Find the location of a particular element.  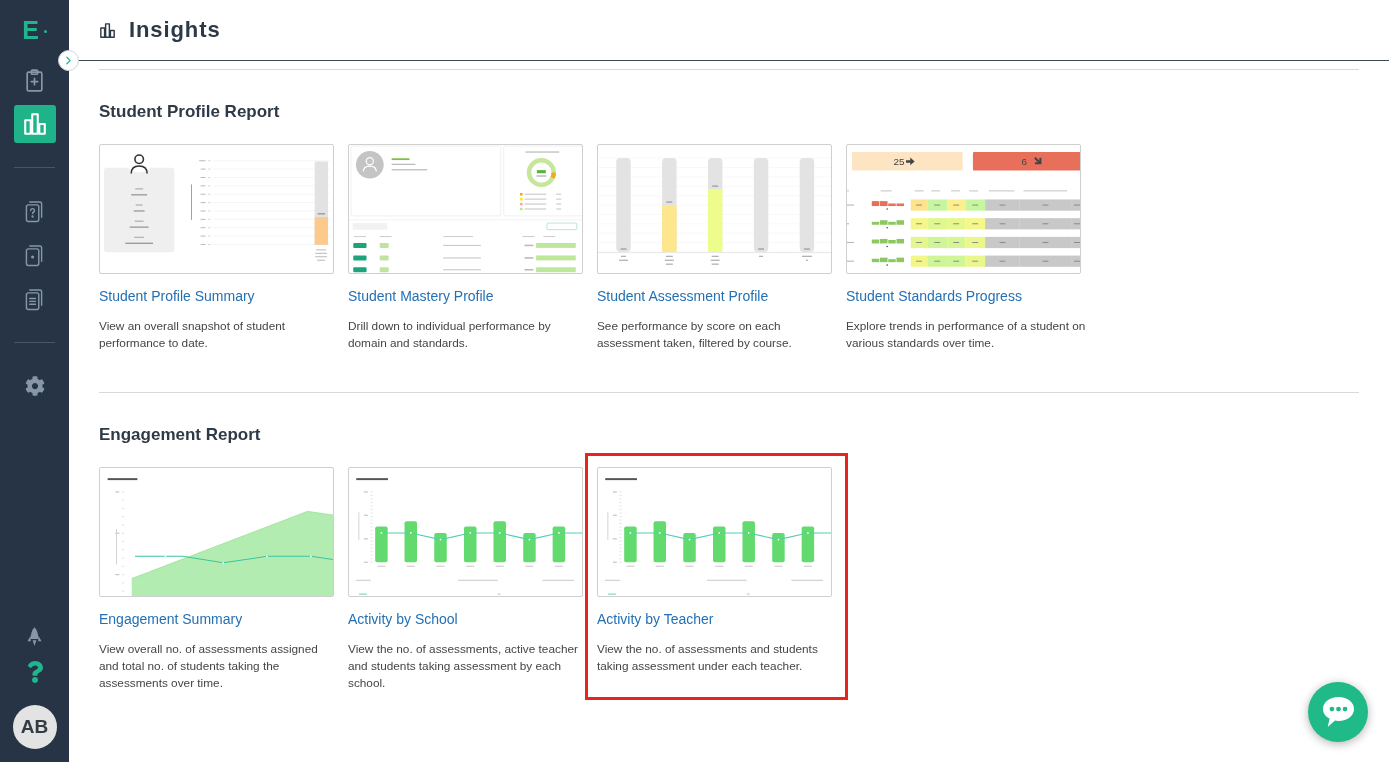

report-description: View the no. of assessments and students taking assessment under each teacher. is located at coordinates (708, 658).